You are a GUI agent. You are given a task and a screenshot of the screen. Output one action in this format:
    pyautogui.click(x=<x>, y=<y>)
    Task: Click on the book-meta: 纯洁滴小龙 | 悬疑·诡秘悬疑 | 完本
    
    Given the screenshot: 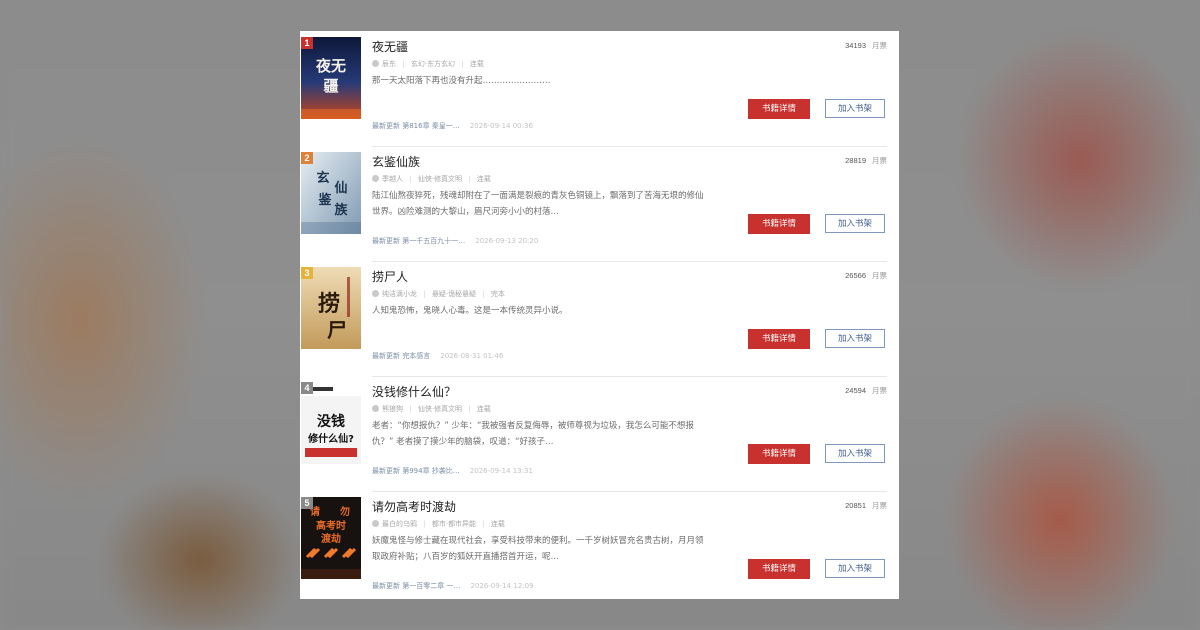 What is the action you would take?
    pyautogui.click(x=438, y=294)
    